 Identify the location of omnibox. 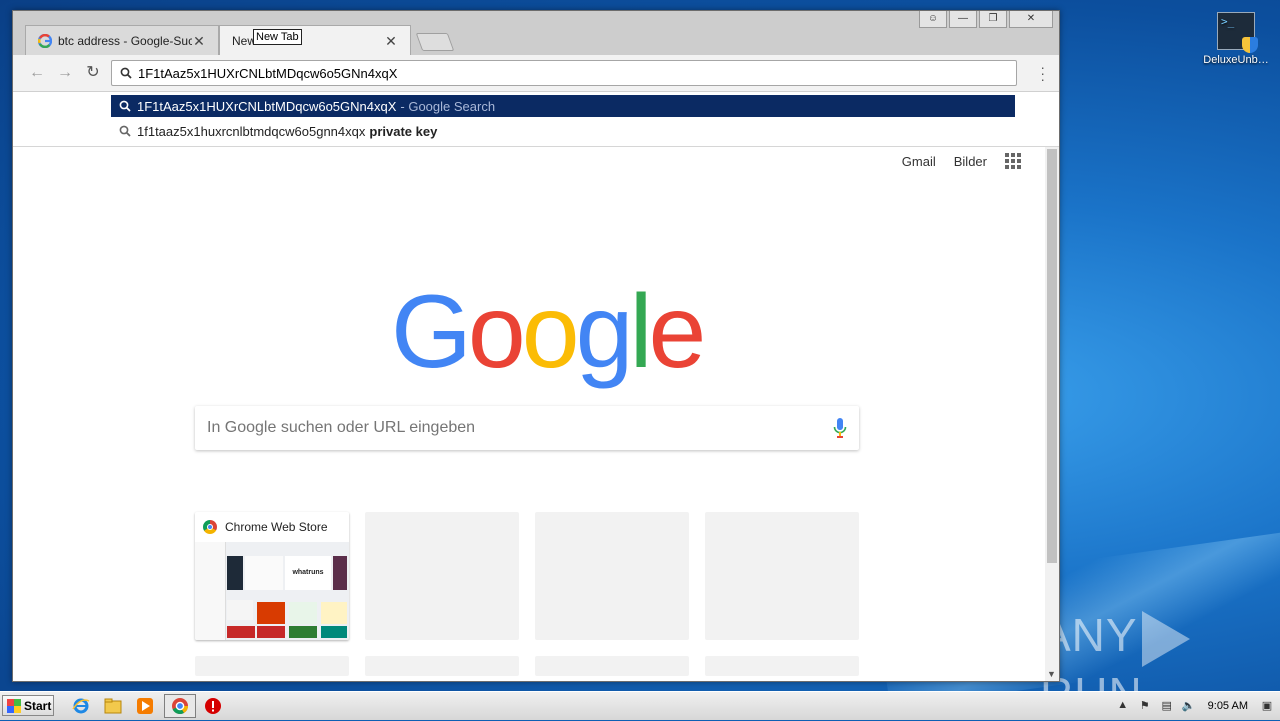
(564, 73).